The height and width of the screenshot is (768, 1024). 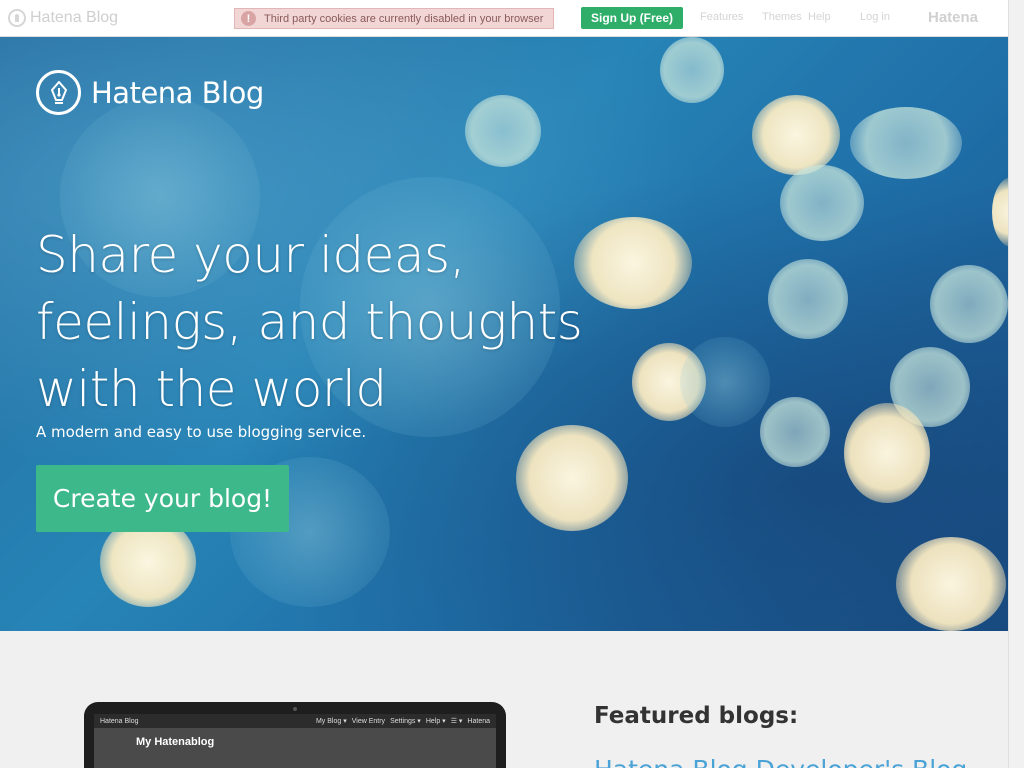 I want to click on warning-icon: !, so click(x=248, y=18).